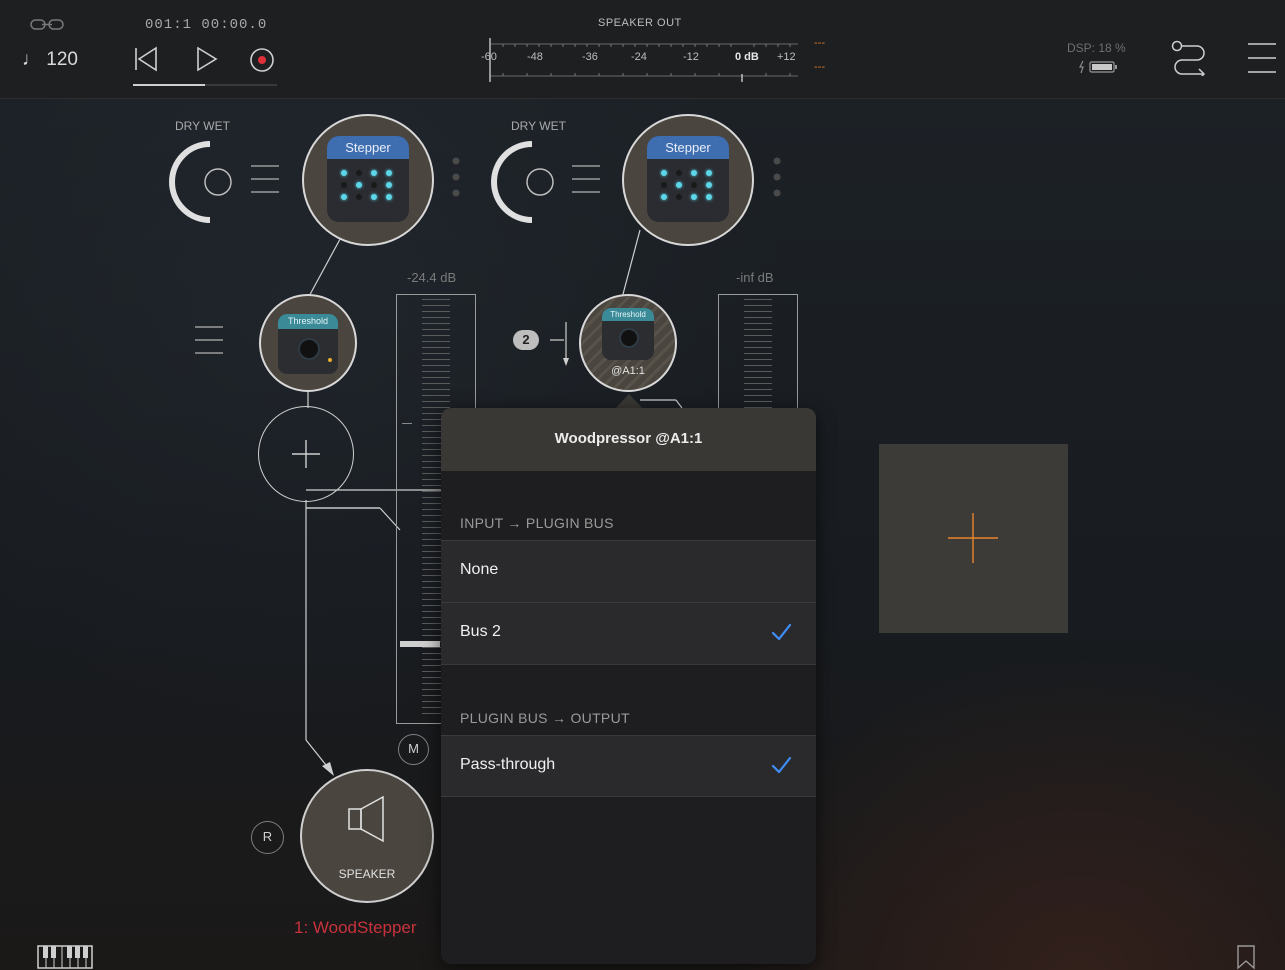 The width and height of the screenshot is (1285, 970). Describe the element at coordinates (209, 340) in the screenshot. I see `fx-menu-icon` at that location.